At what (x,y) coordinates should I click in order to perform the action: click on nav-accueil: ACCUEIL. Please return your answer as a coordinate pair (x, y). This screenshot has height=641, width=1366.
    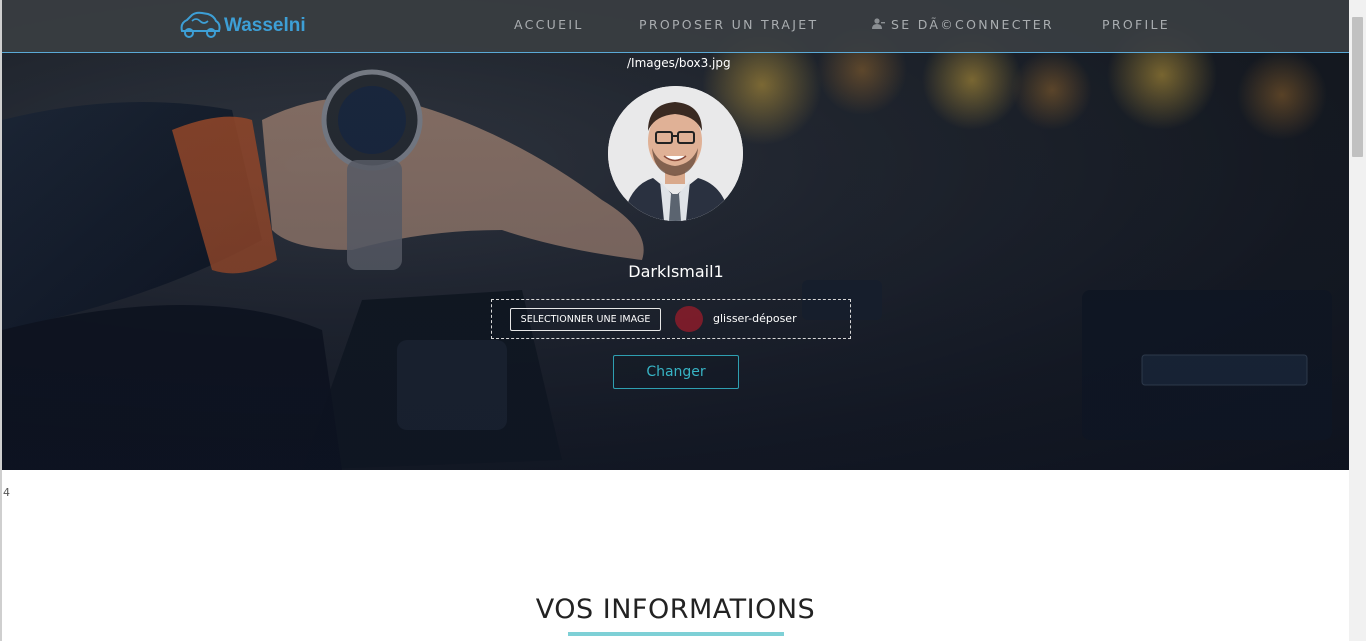
    Looking at the image, I should click on (549, 24).